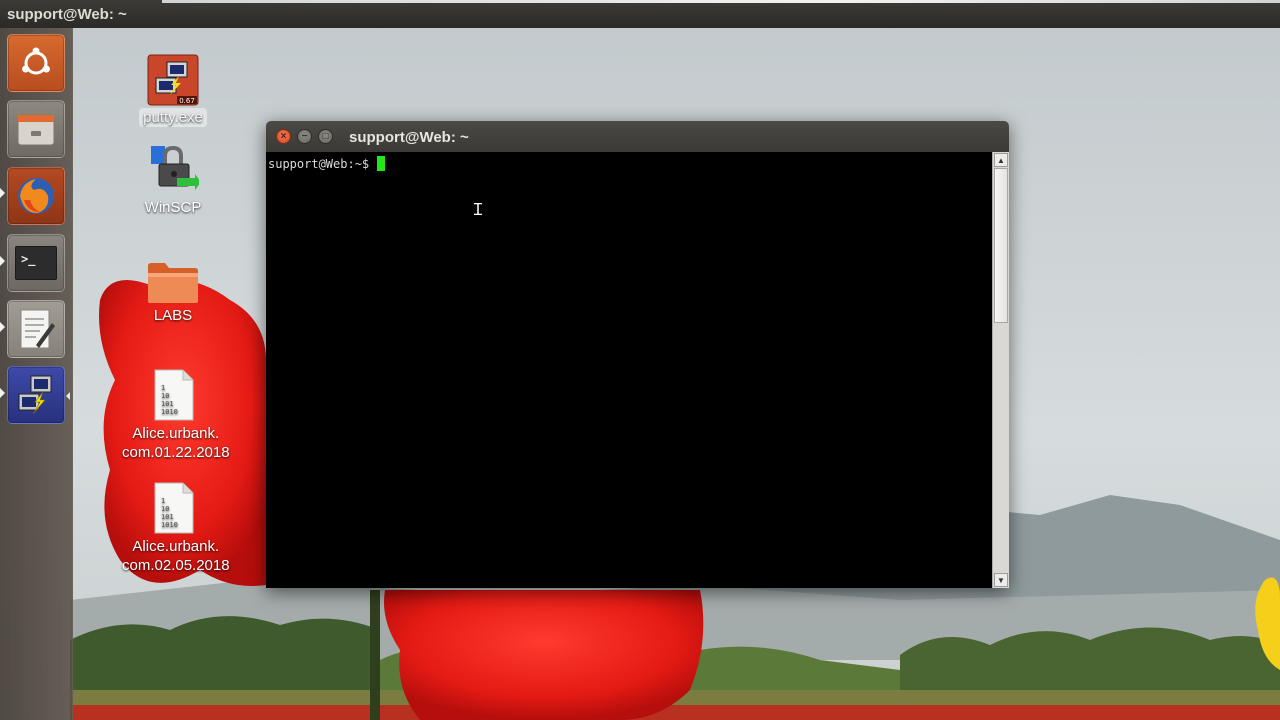  I want to click on launcher-terminal-button: >_, so click(36, 263).